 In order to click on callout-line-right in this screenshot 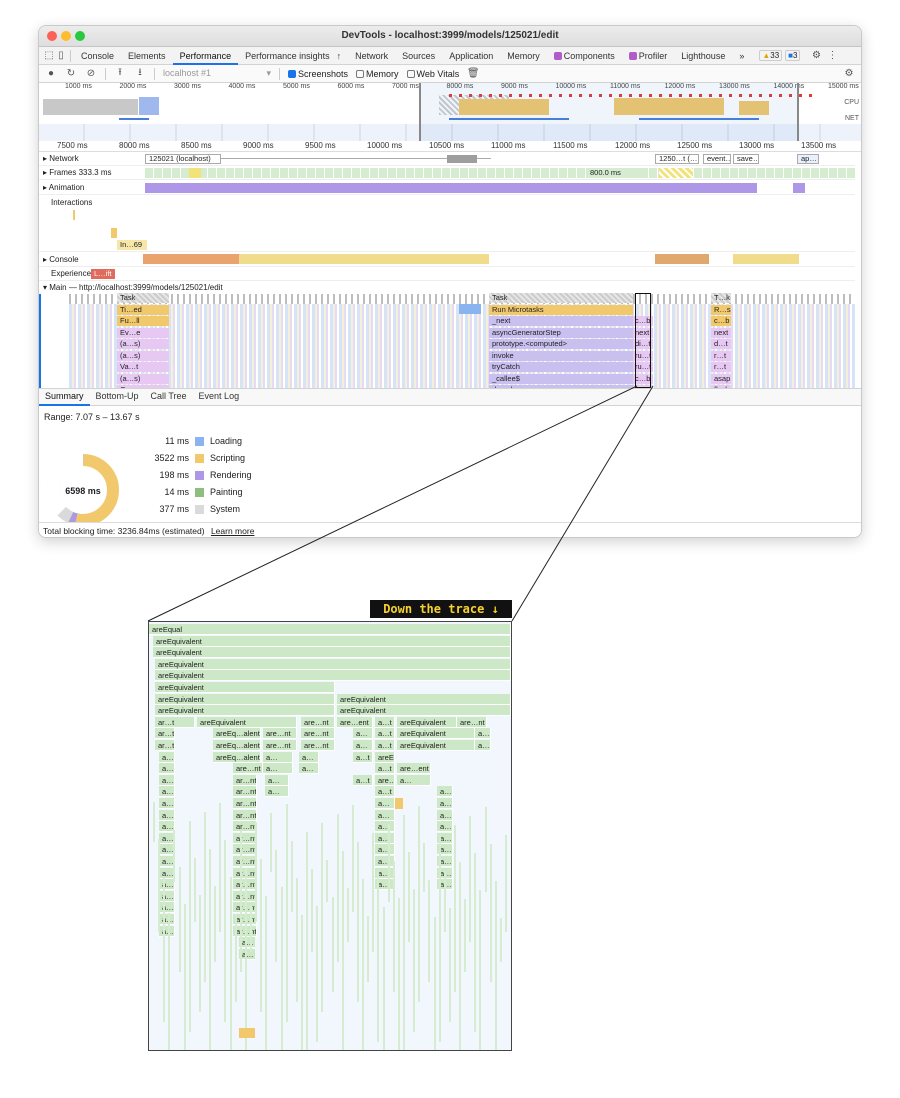, I will do `click(582, 503)`.